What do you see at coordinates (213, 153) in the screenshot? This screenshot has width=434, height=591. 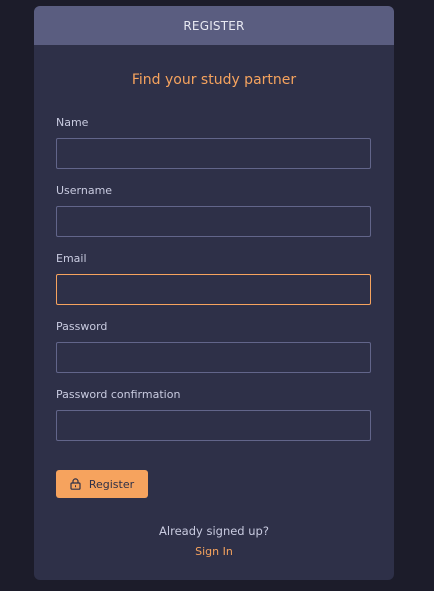 I see `name-input` at bounding box center [213, 153].